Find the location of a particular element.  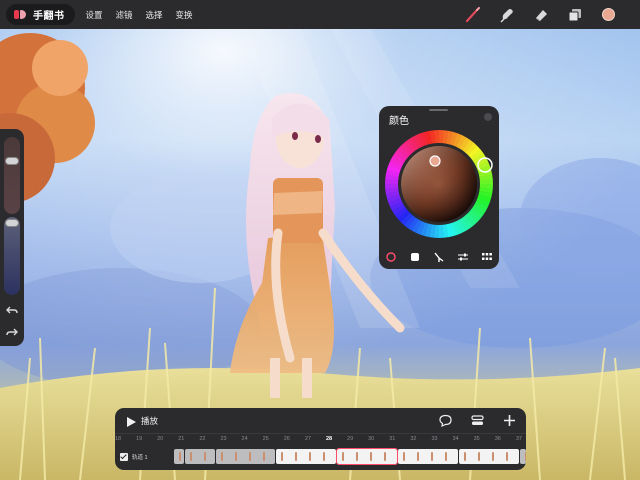

frame-number: 36 is located at coordinates (498, 439).